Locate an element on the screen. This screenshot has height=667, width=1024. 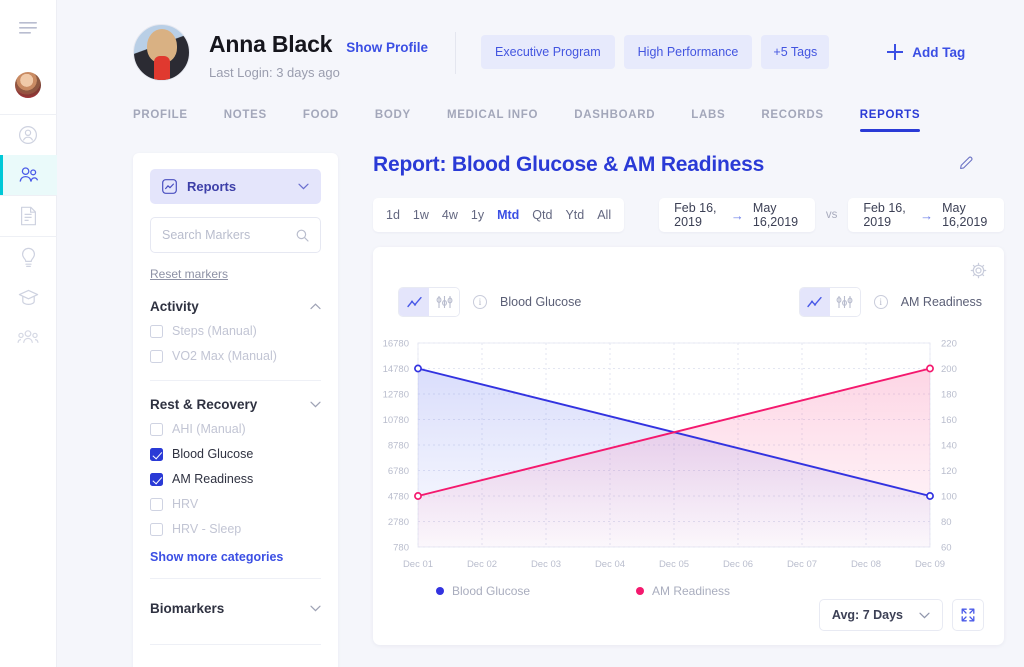
info-icon-left: i is located at coordinates (480, 302).